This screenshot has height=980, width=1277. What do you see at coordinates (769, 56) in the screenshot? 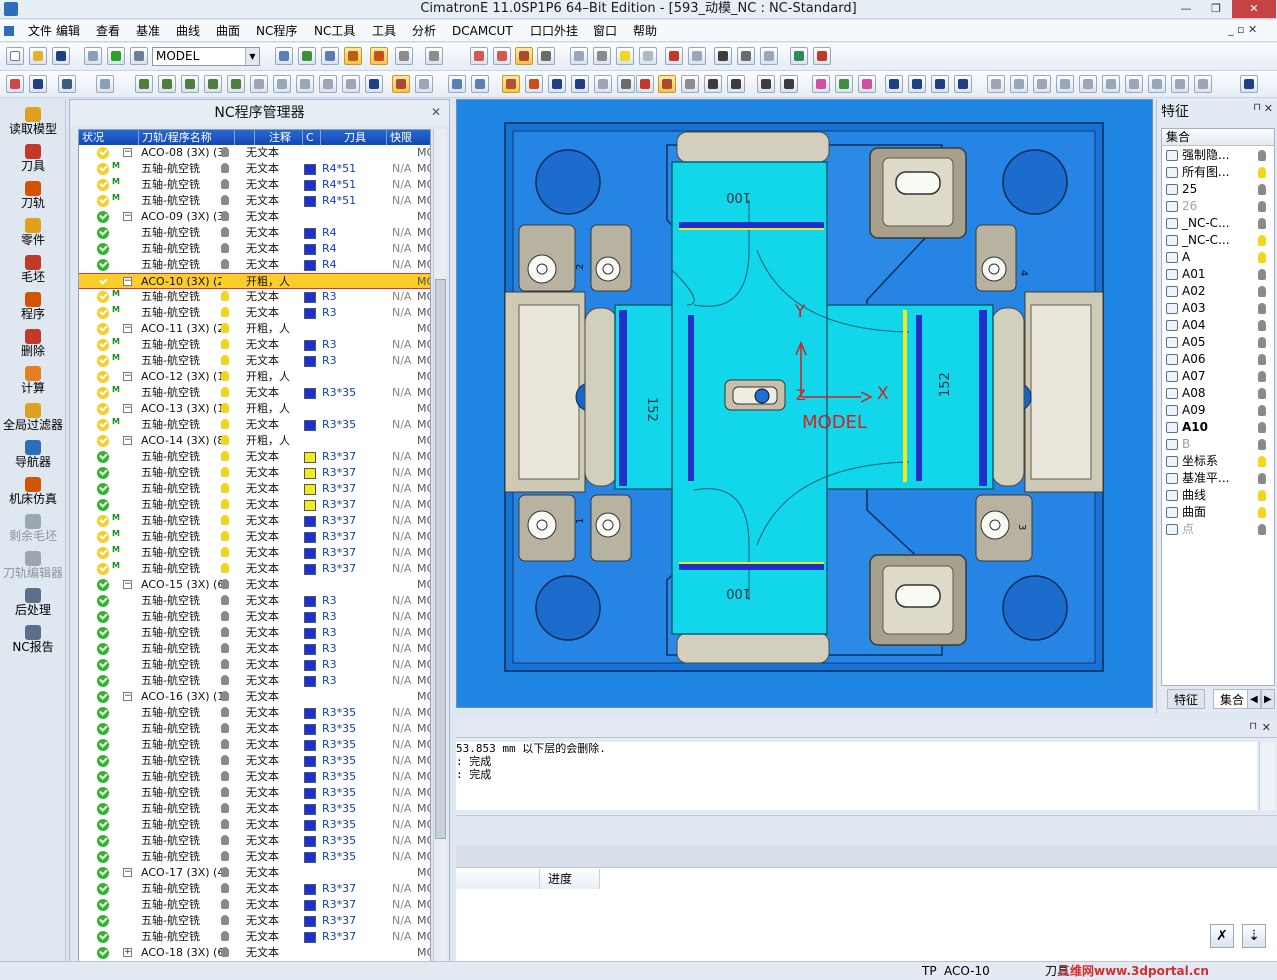
I see `ucs-icon` at bounding box center [769, 56].